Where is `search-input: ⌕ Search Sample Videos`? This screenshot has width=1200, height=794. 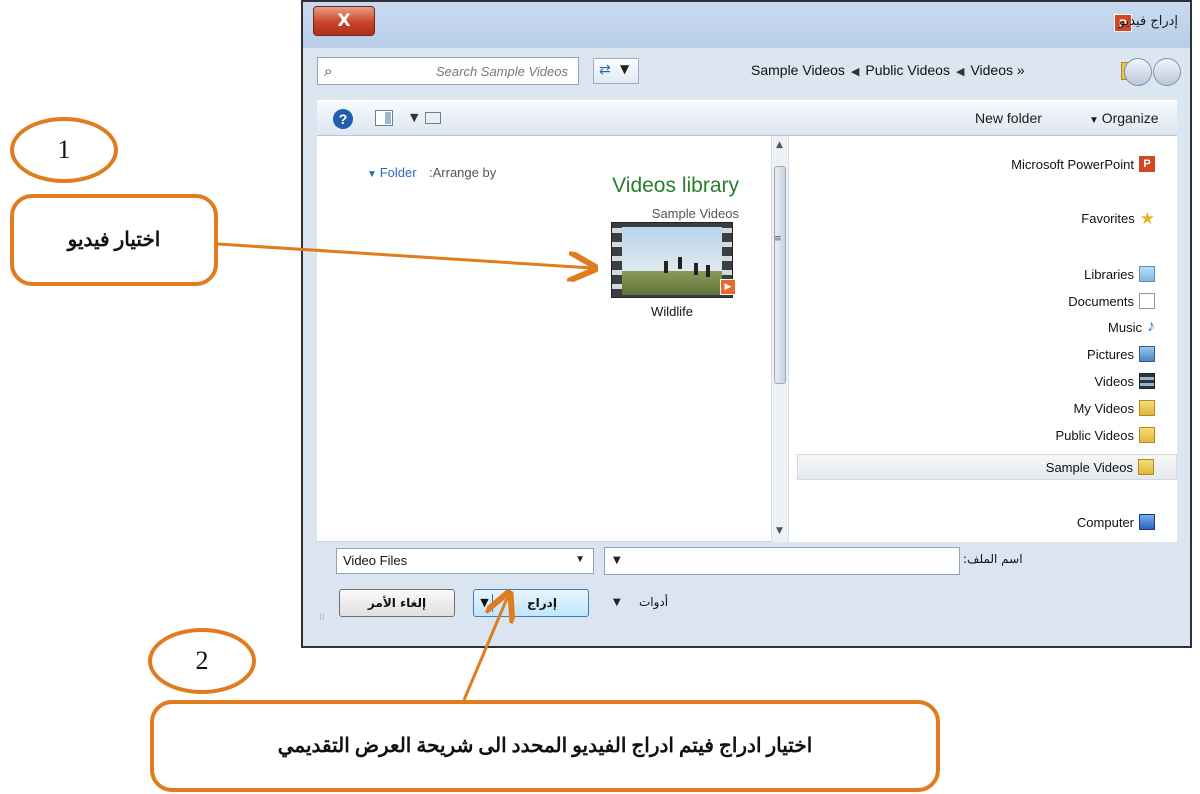
search-input: ⌕ Search Sample Videos is located at coordinates (448, 71).